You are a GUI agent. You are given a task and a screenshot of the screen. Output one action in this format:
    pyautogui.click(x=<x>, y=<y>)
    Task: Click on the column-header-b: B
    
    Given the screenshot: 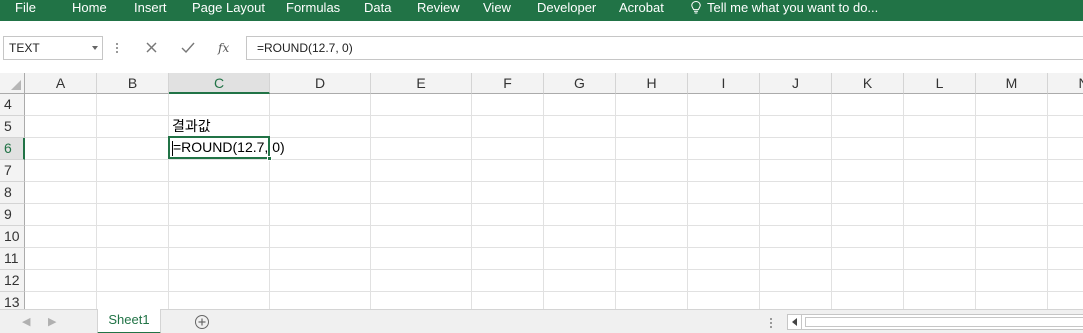 What is the action you would take?
    pyautogui.click(x=133, y=83)
    